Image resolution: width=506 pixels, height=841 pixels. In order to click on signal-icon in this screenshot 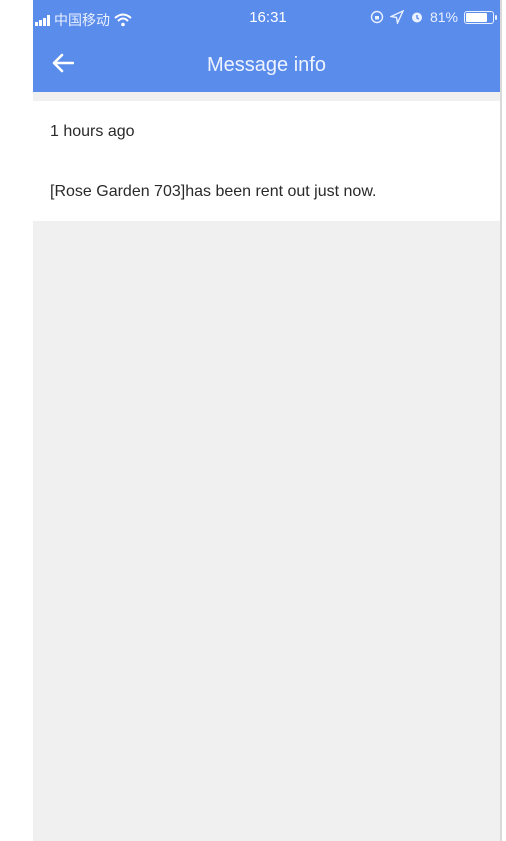, I will do `click(42, 20)`.